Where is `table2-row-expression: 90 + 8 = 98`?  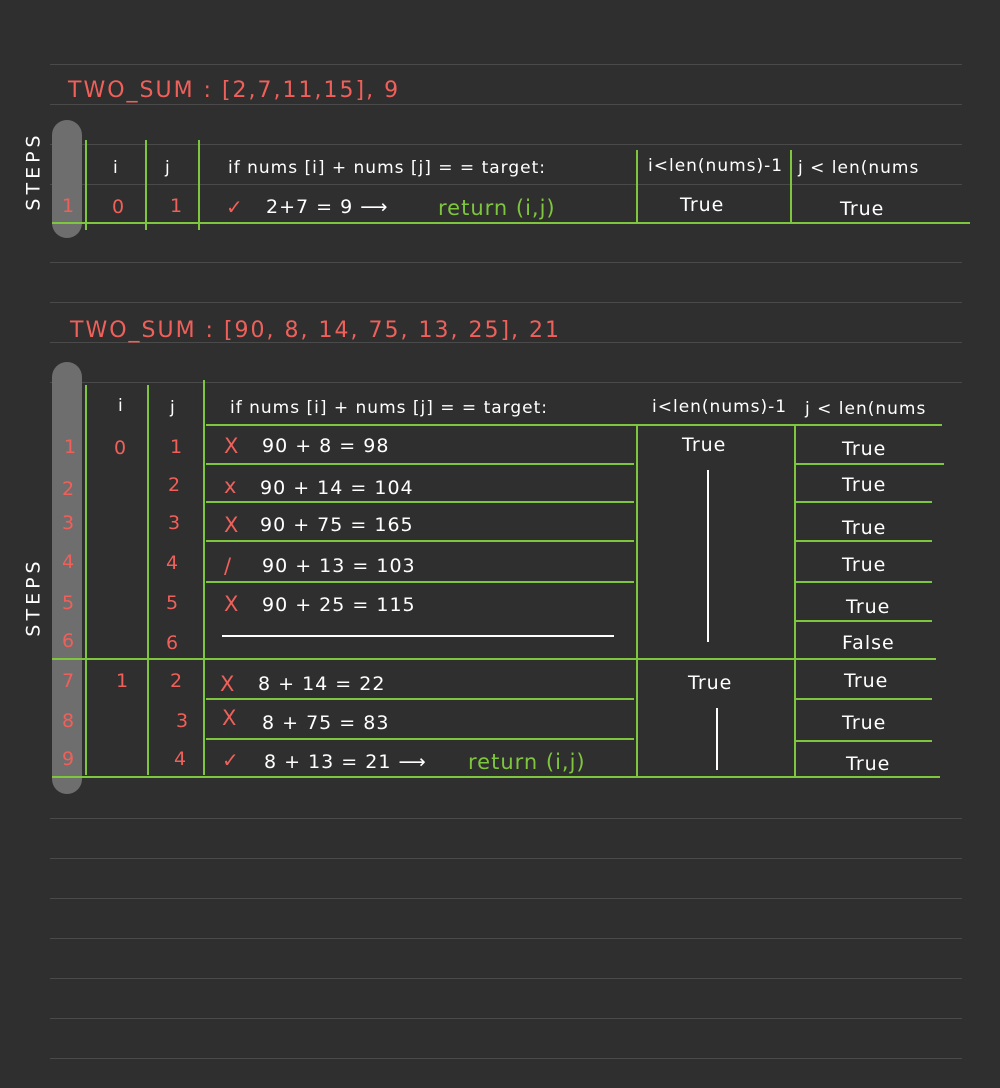
table2-row-expression: 90 + 8 = 98 is located at coordinates (326, 446).